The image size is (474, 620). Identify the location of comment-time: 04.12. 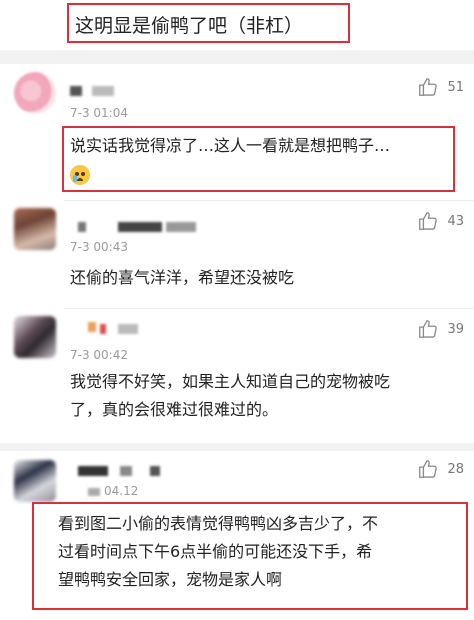
(121, 491).